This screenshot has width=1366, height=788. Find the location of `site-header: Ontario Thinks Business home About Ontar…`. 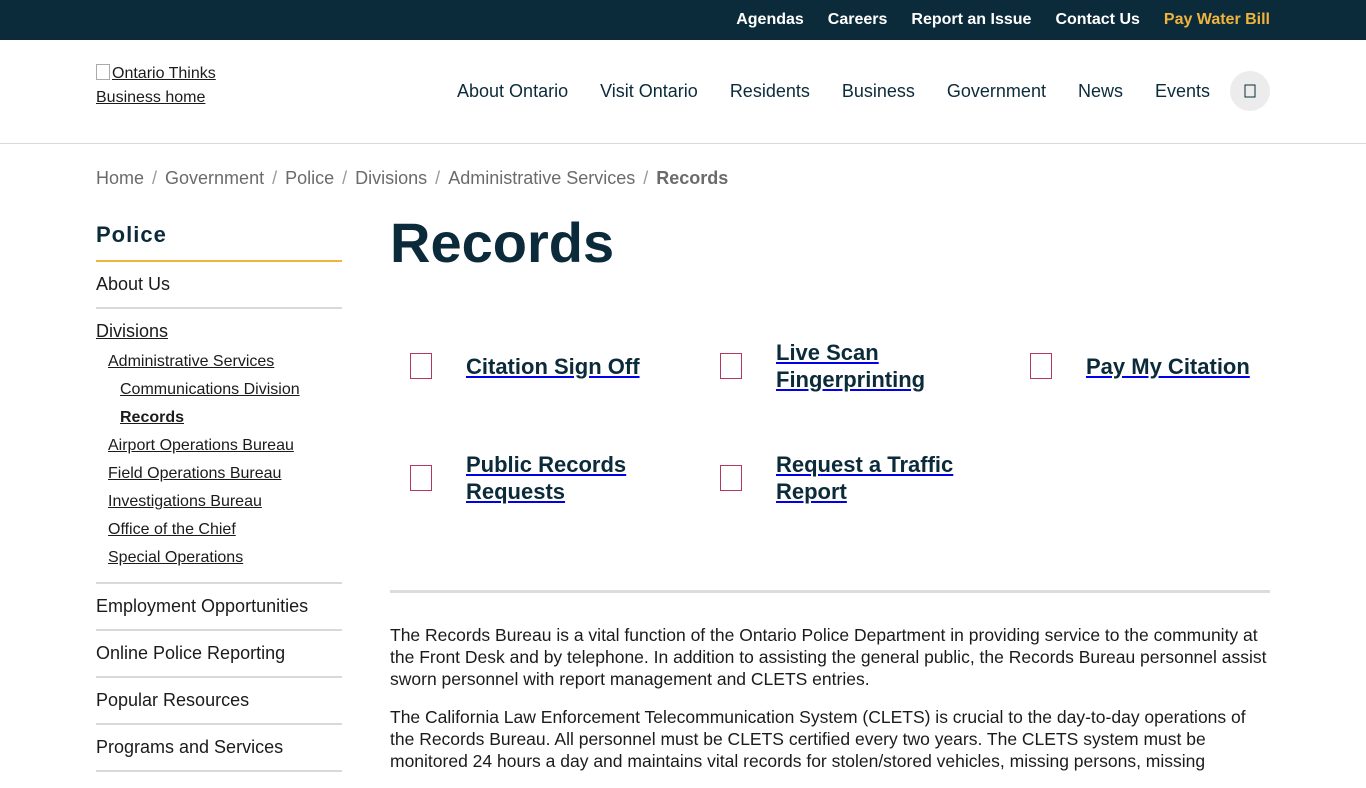

site-header: Ontario Thinks Business home About Ontar… is located at coordinates (683, 92).